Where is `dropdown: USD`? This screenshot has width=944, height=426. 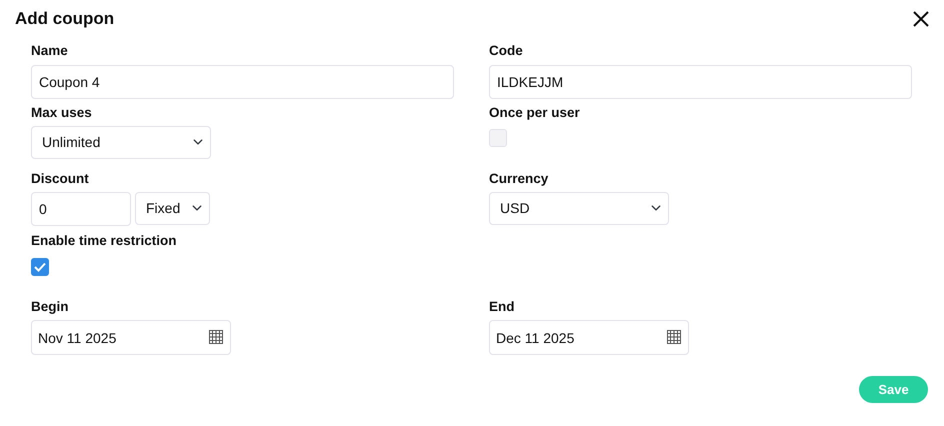
dropdown: USD is located at coordinates (579, 208).